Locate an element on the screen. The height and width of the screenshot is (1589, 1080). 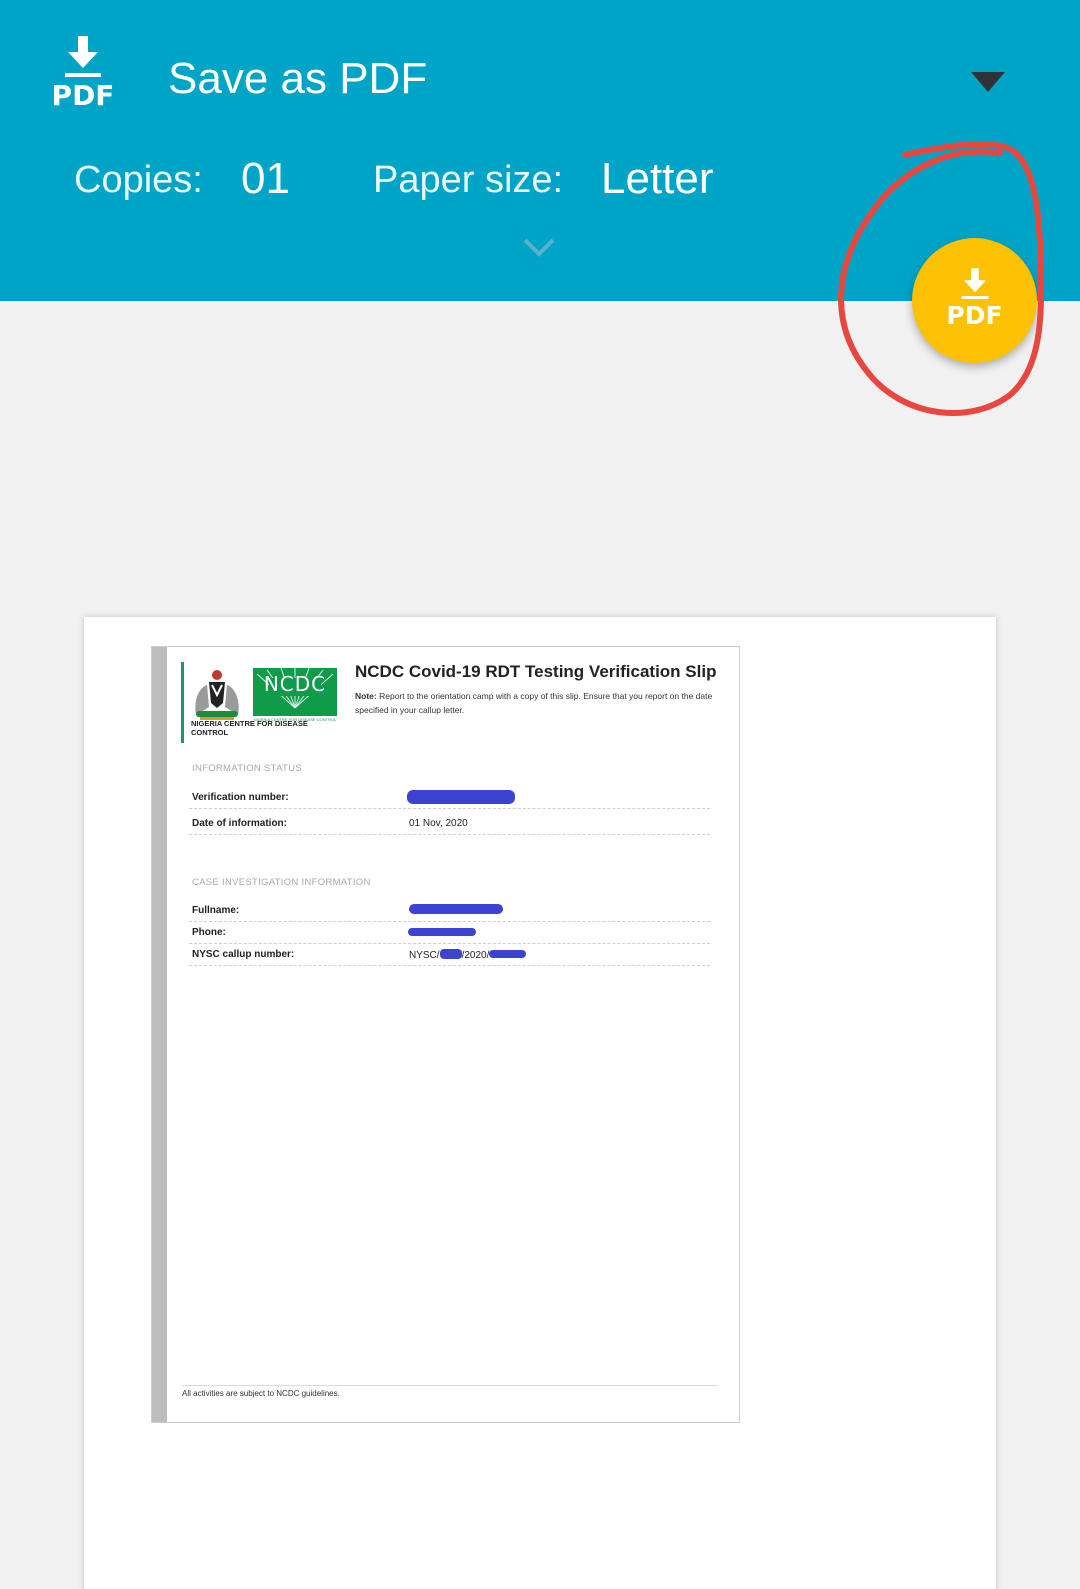
slip-side-bar is located at coordinates (159, 1034).